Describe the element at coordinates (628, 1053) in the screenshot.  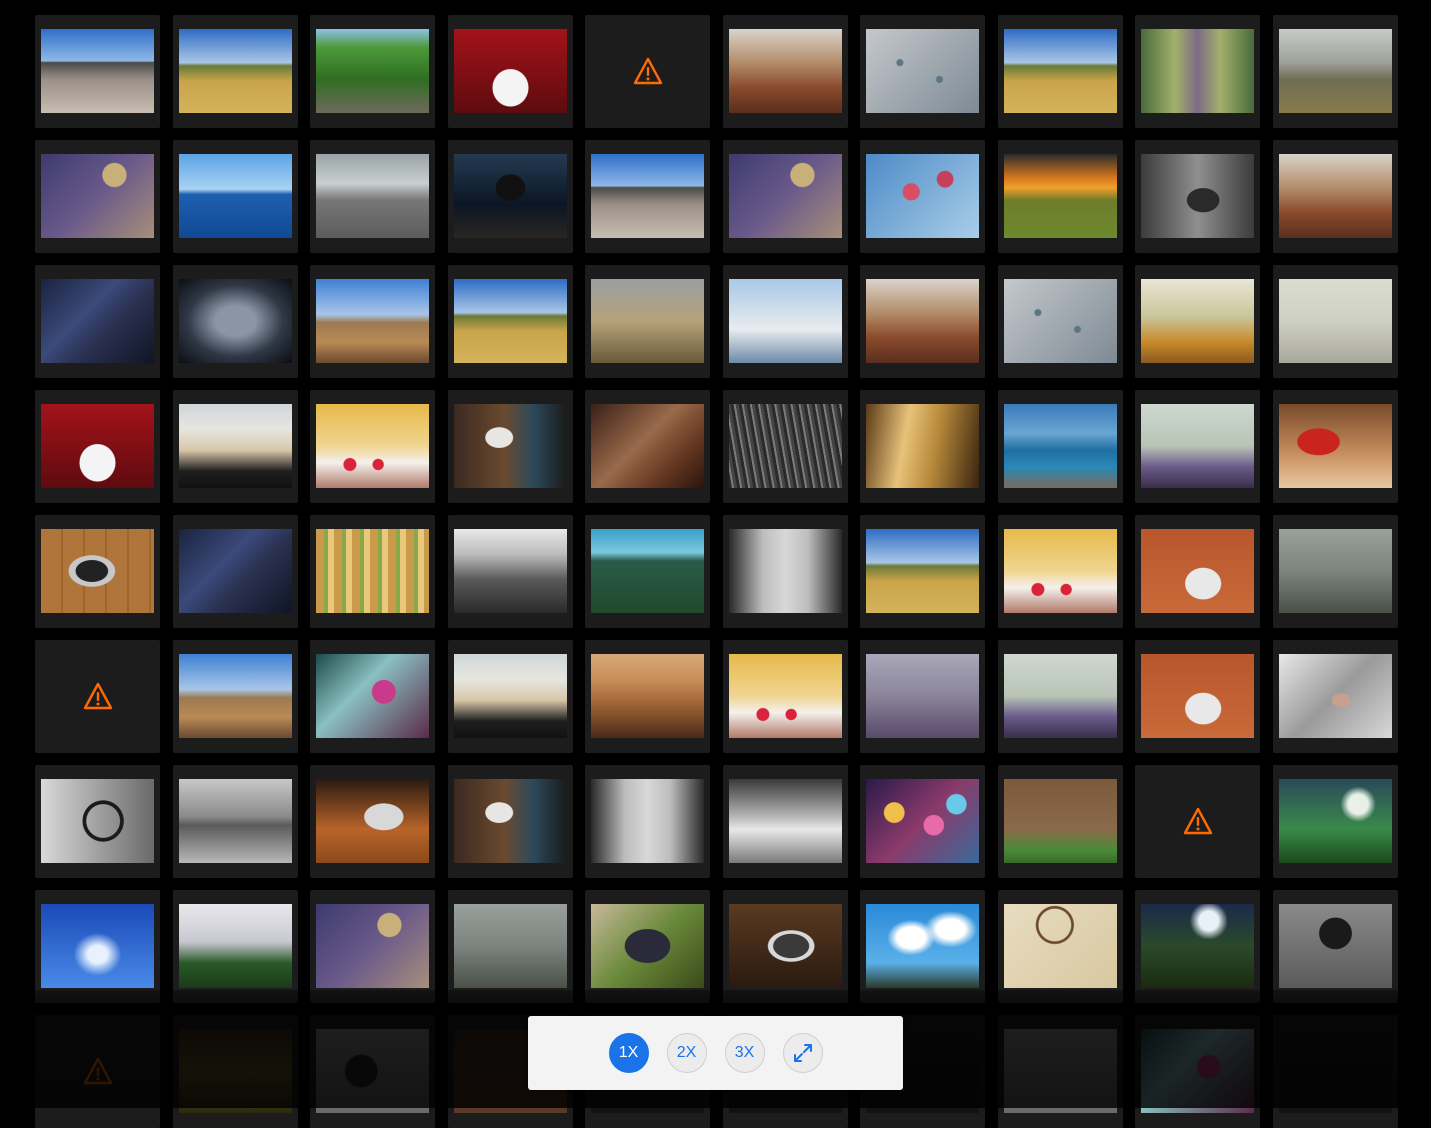
I see `zoom-1x-button: 1X` at that location.